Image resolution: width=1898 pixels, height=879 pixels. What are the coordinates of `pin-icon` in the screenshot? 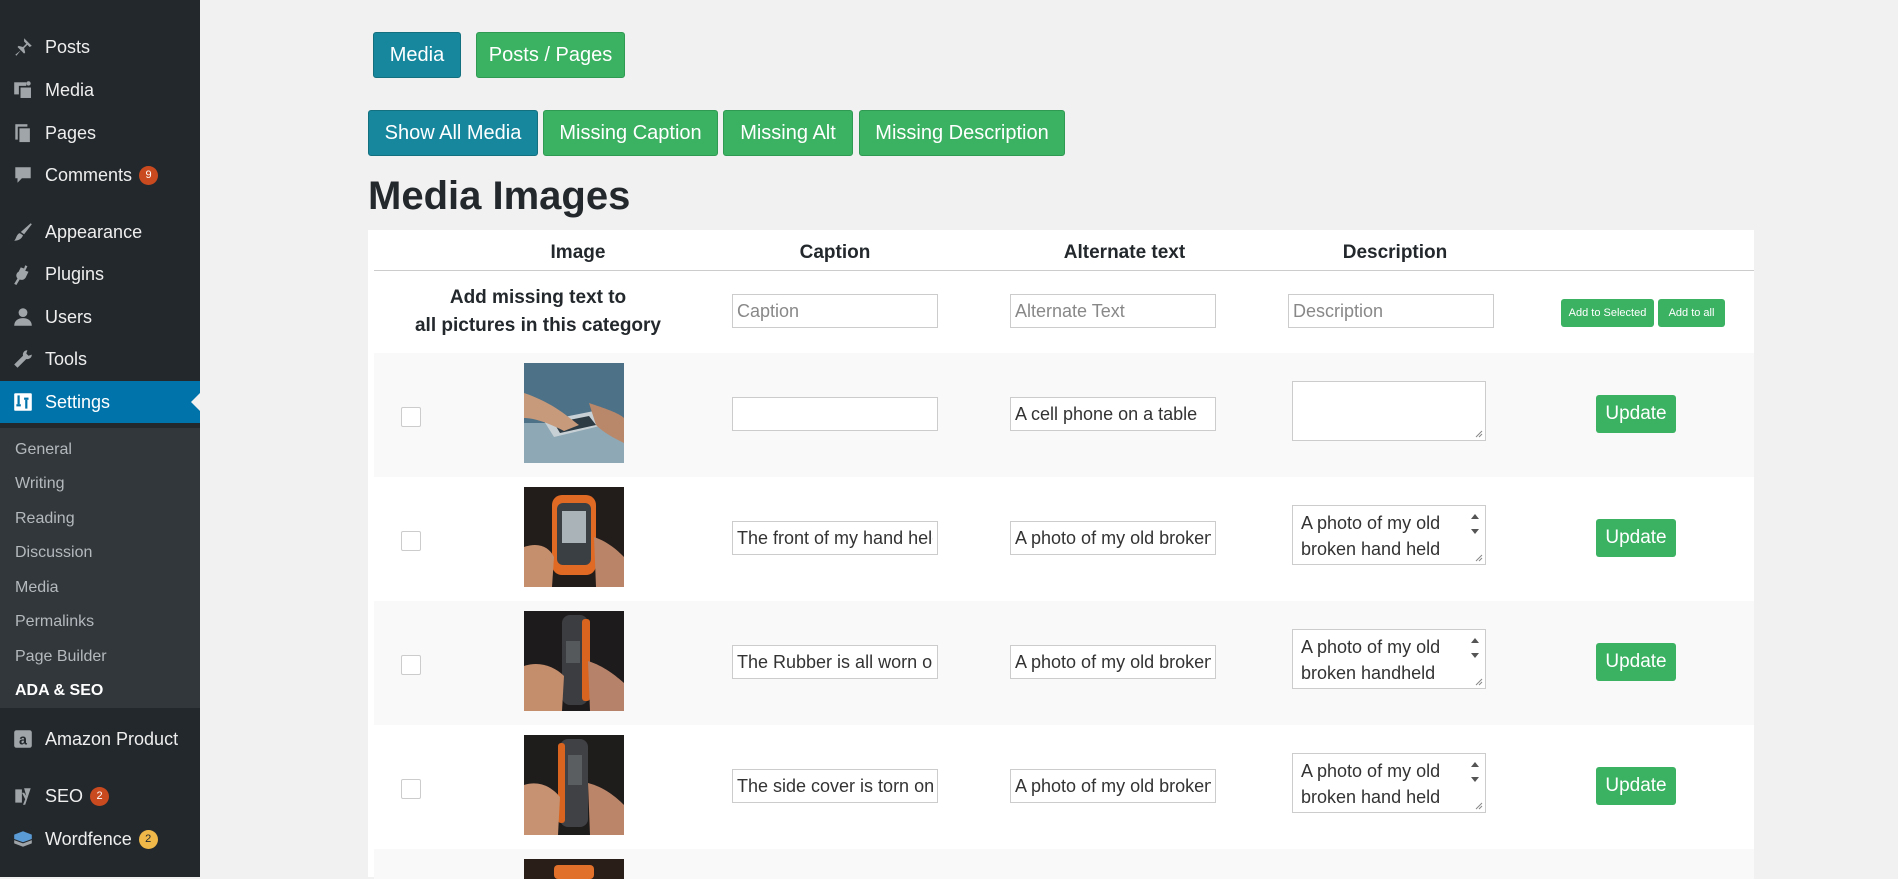 It's located at (23, 47).